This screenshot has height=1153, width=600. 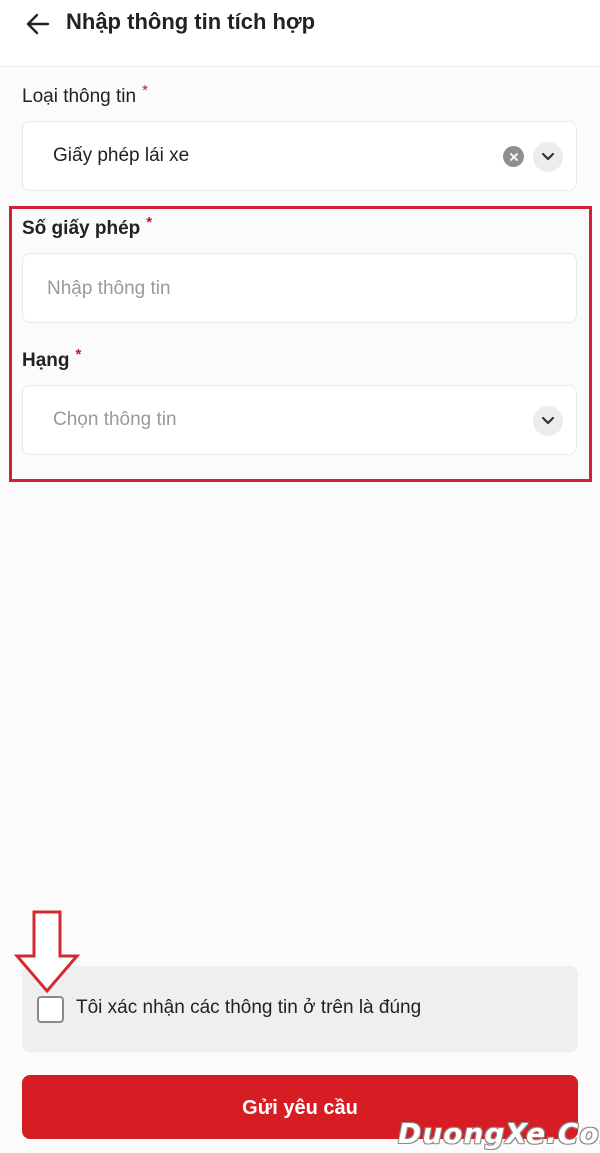 I want to click on license-number-label: Số giấy phép *, so click(x=87, y=227).